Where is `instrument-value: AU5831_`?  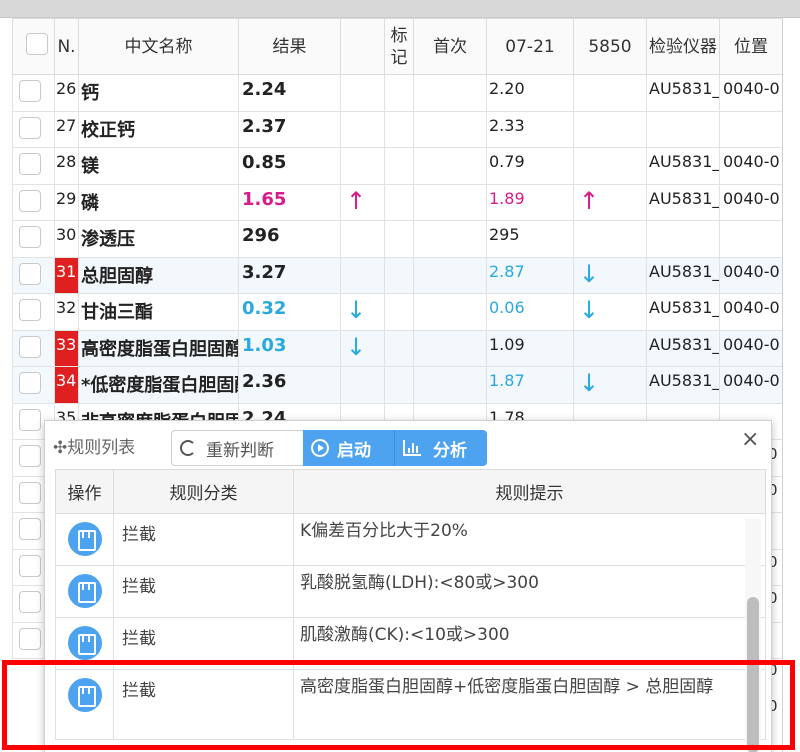
instrument-value: AU5831_ is located at coordinates (683, 93).